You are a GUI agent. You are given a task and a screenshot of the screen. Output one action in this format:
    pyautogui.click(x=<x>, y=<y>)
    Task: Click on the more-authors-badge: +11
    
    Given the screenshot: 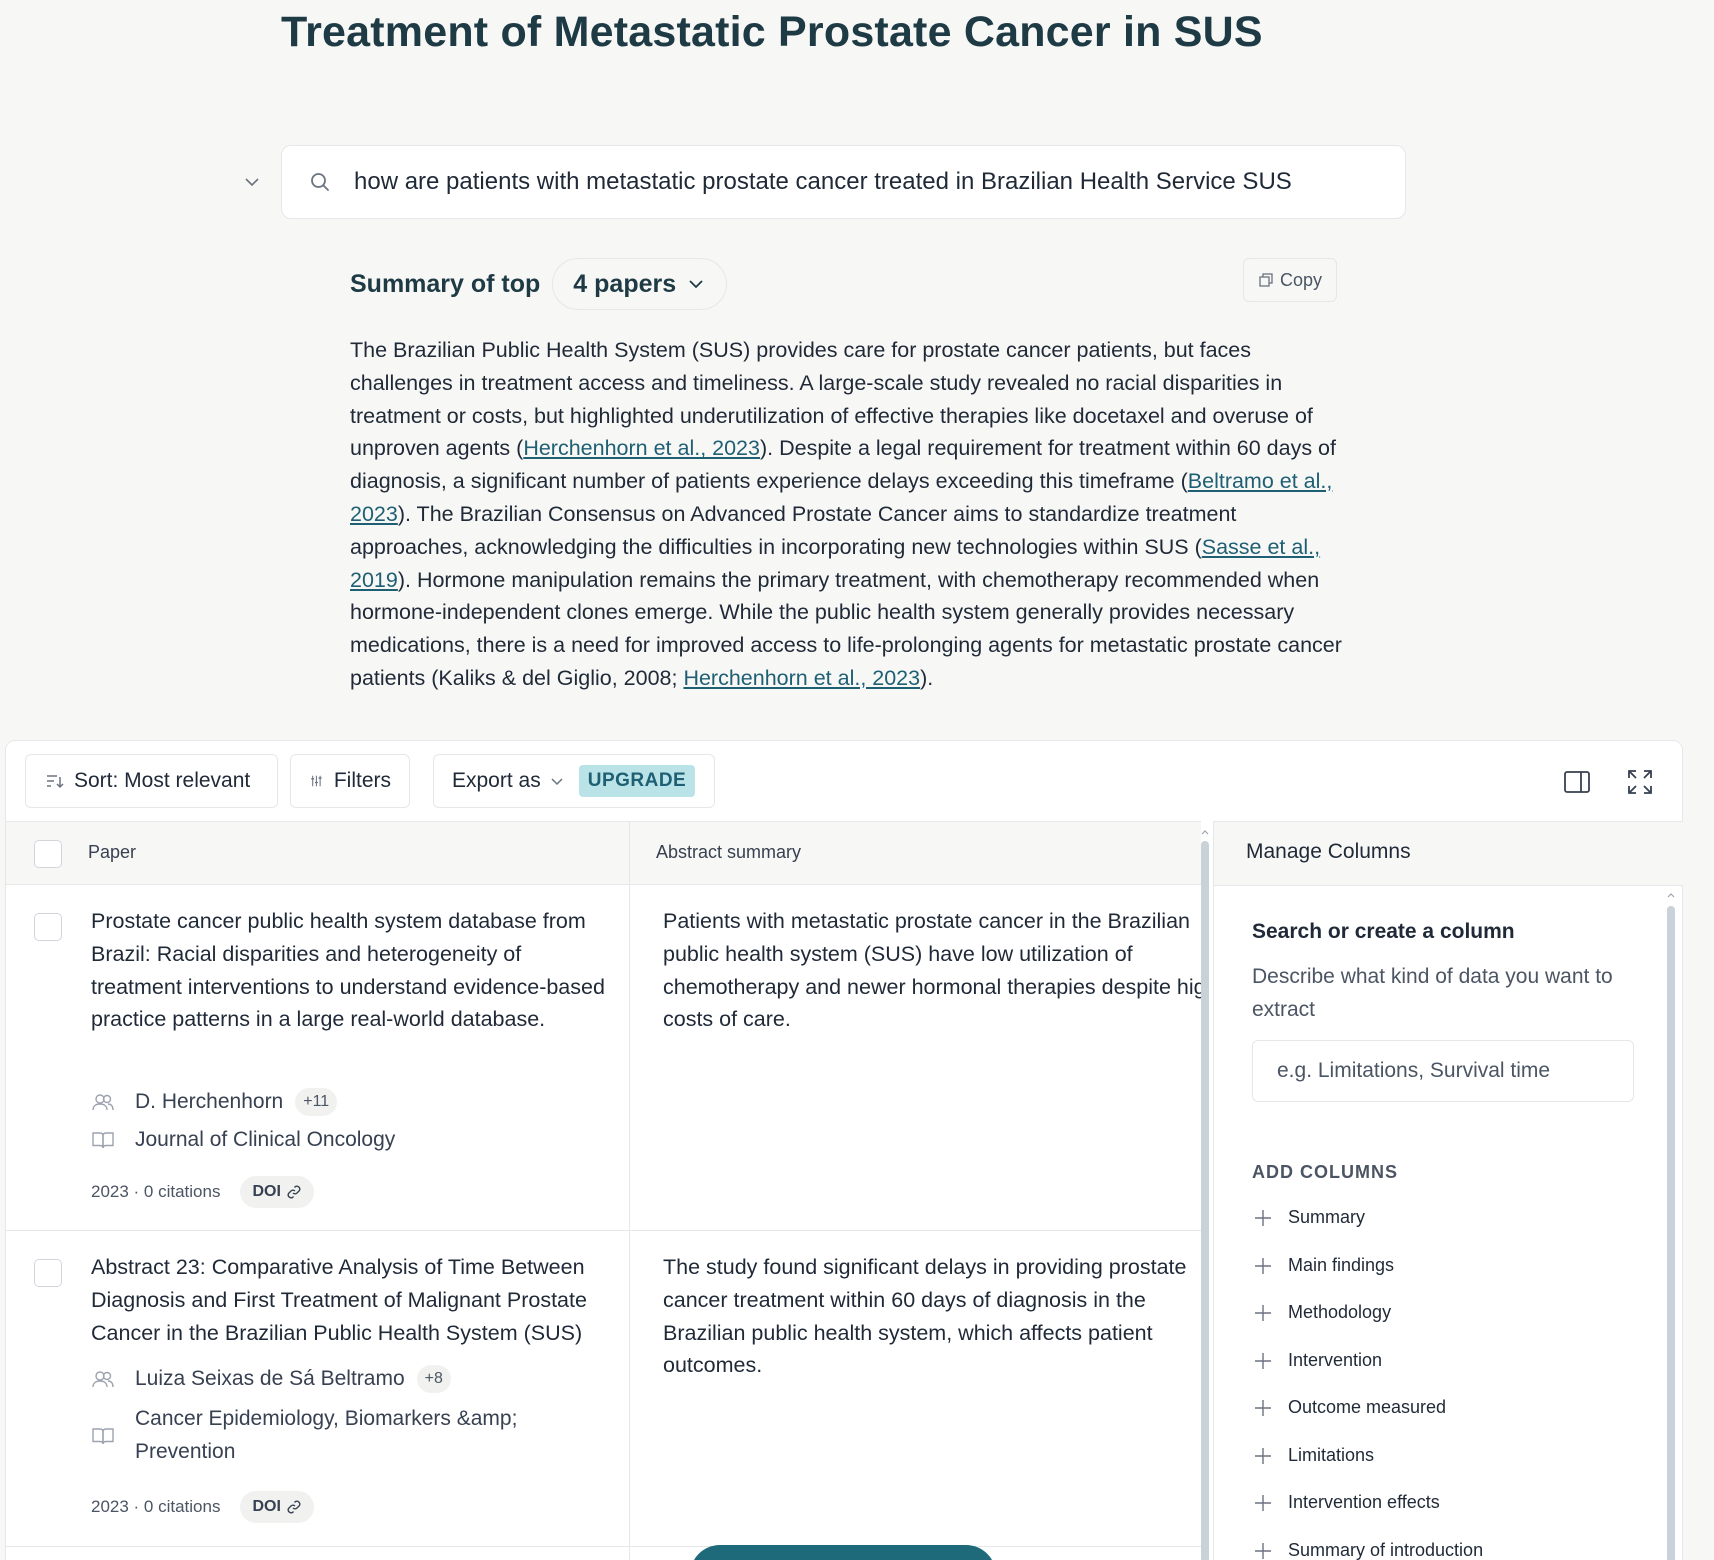 What is the action you would take?
    pyautogui.click(x=316, y=1102)
    